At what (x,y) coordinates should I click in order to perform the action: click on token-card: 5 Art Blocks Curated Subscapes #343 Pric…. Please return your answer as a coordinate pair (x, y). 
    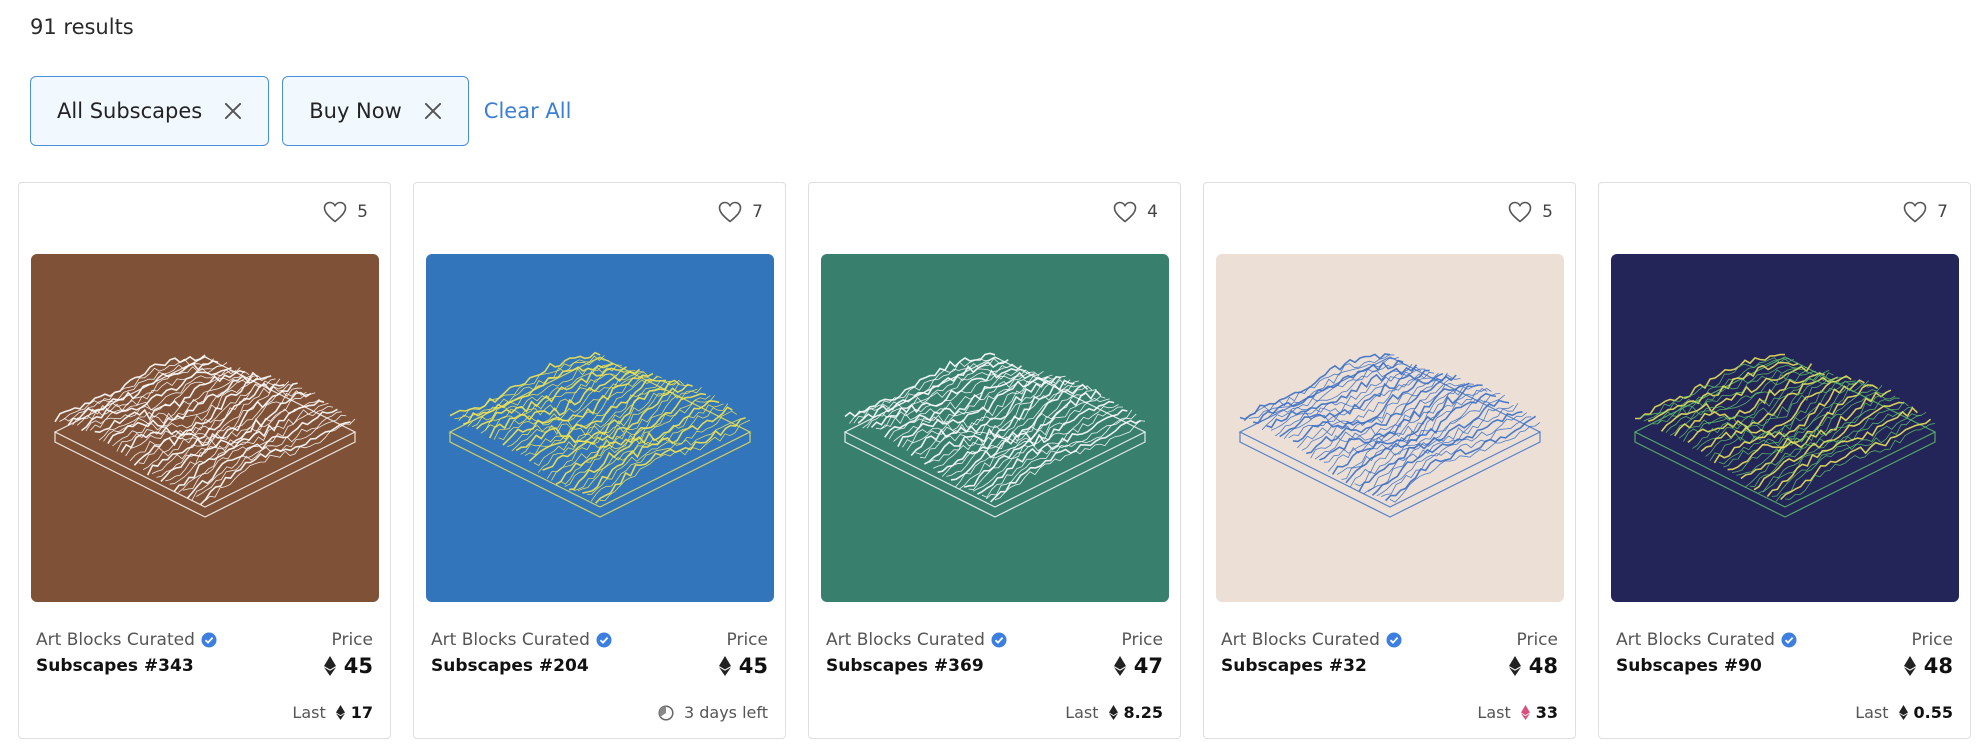
    Looking at the image, I should click on (204, 460).